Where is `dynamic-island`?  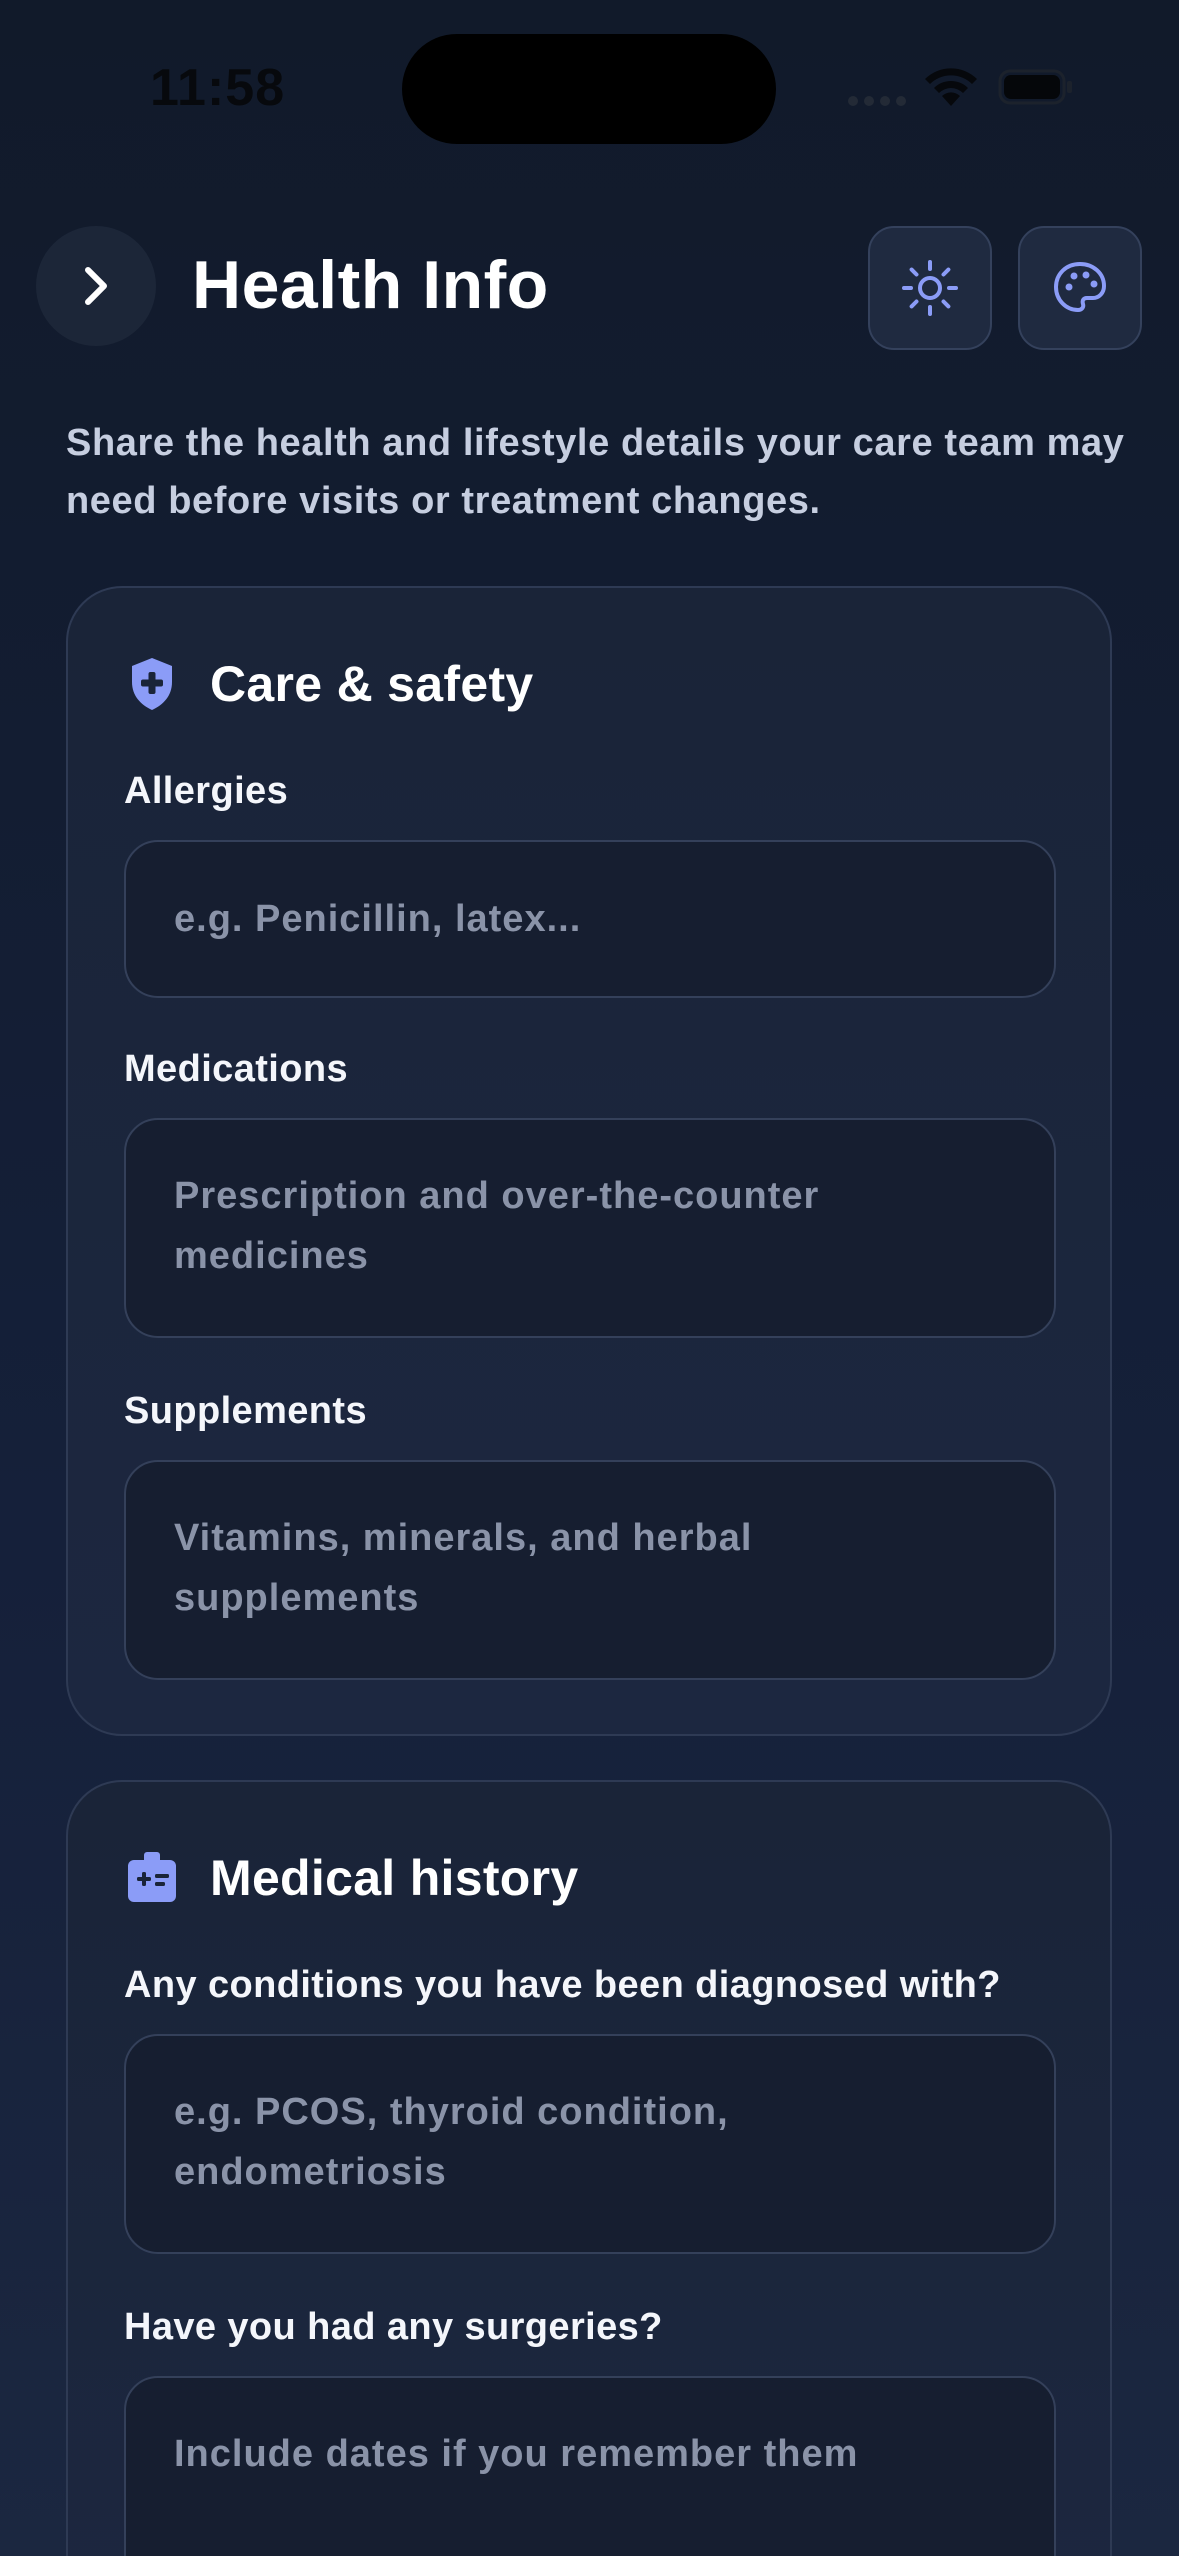
dynamic-island is located at coordinates (589, 89).